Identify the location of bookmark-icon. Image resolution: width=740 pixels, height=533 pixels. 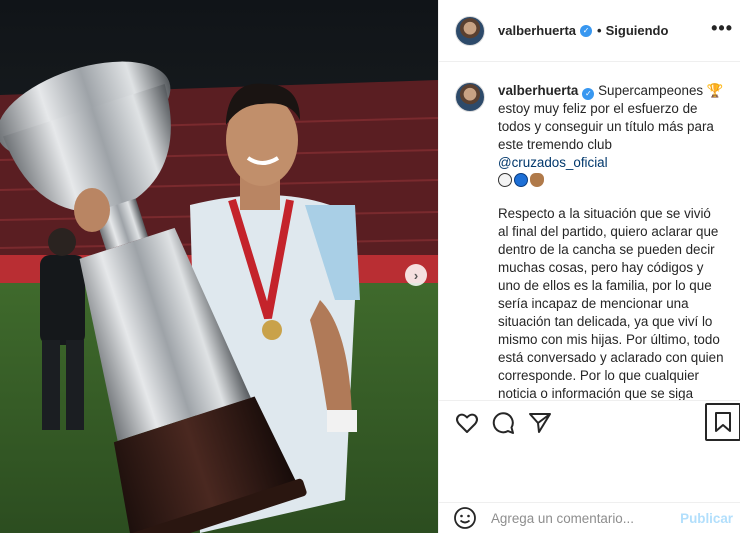
(723, 422).